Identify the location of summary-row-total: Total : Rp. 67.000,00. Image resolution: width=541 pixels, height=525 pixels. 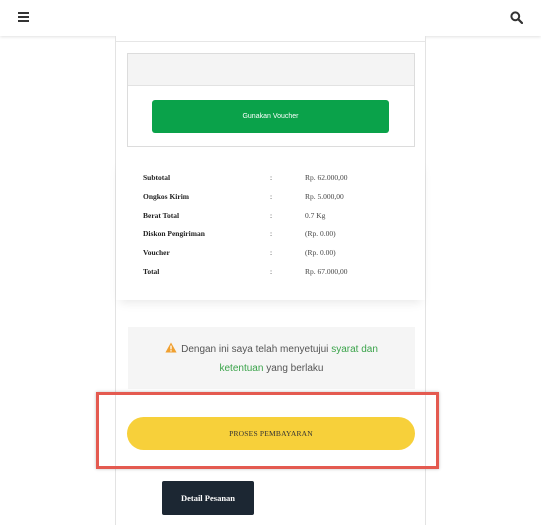
(270, 273).